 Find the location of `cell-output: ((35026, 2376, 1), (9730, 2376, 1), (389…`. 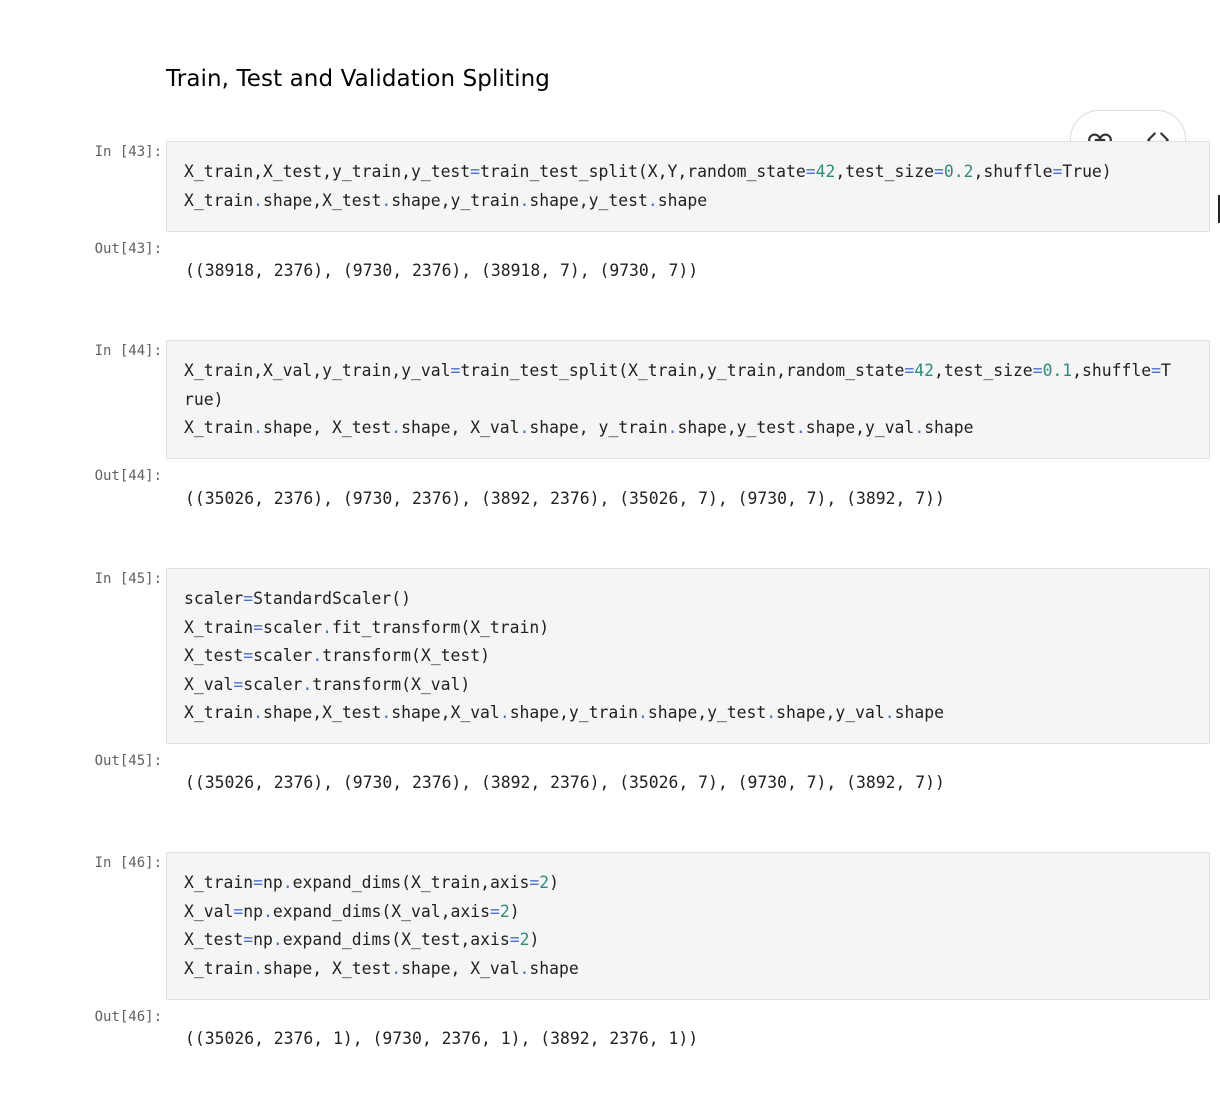

cell-output: ((35026, 2376, 1), (9730, 2376, 1), (389… is located at coordinates (442, 1038).